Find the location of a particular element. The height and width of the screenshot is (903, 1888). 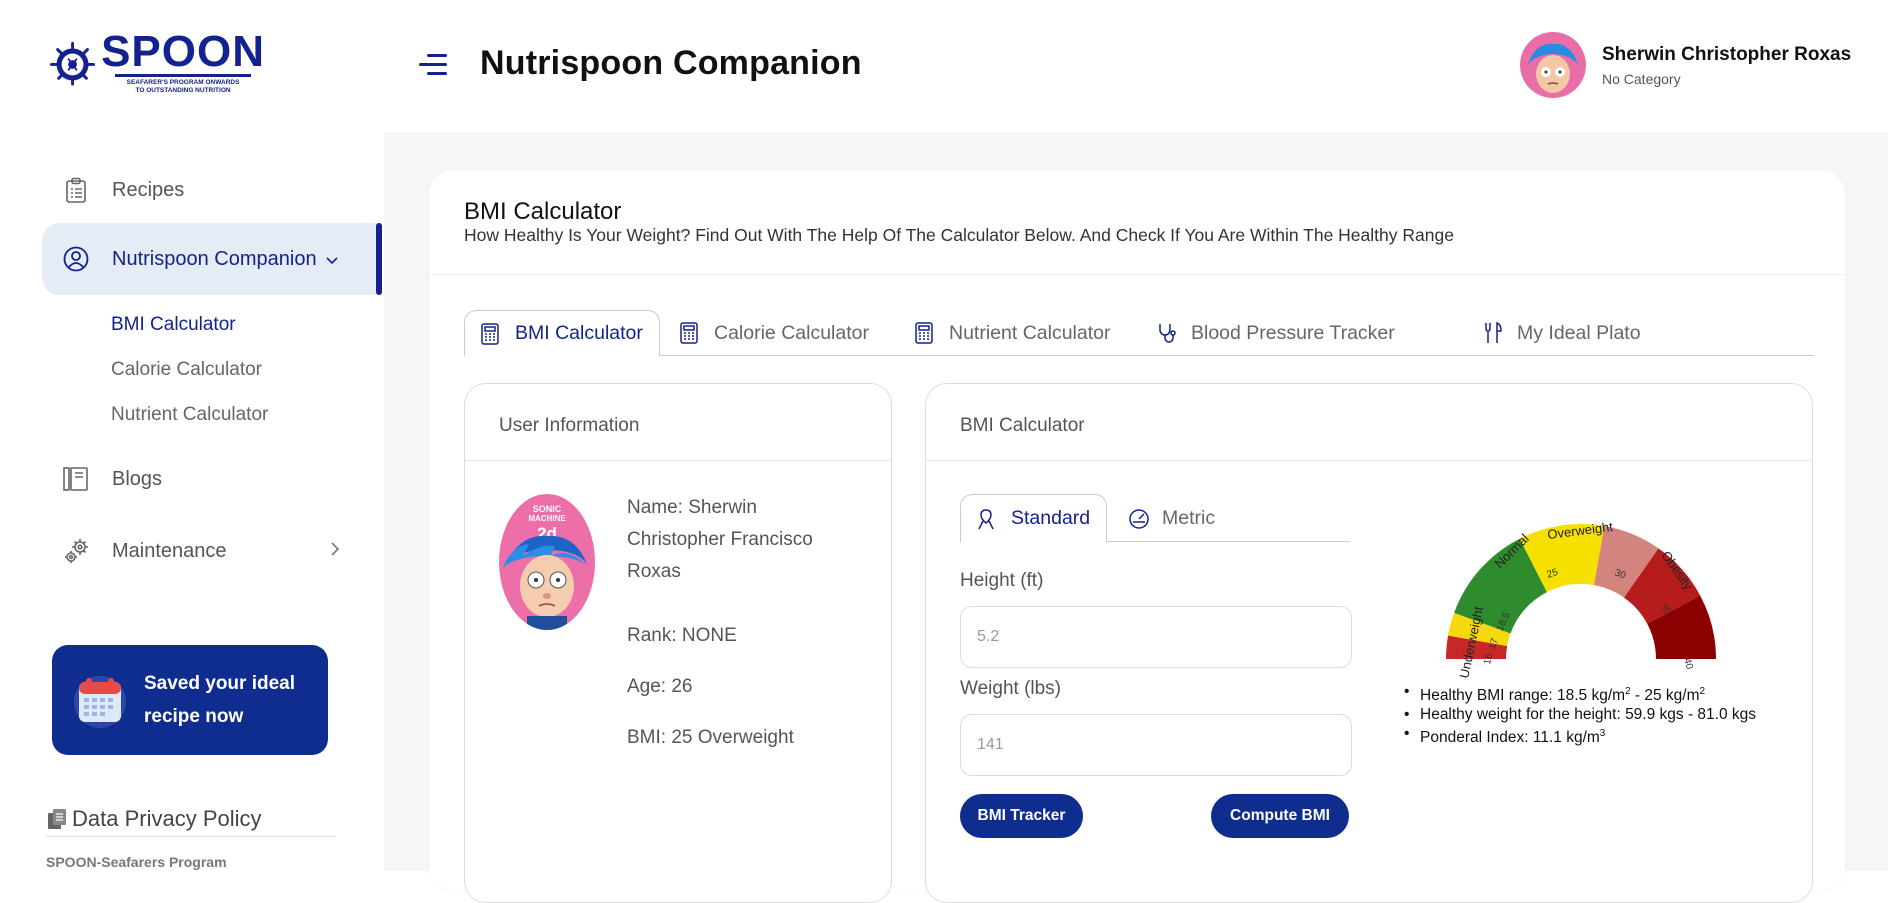

utensils-icon is located at coordinates (1494, 333).